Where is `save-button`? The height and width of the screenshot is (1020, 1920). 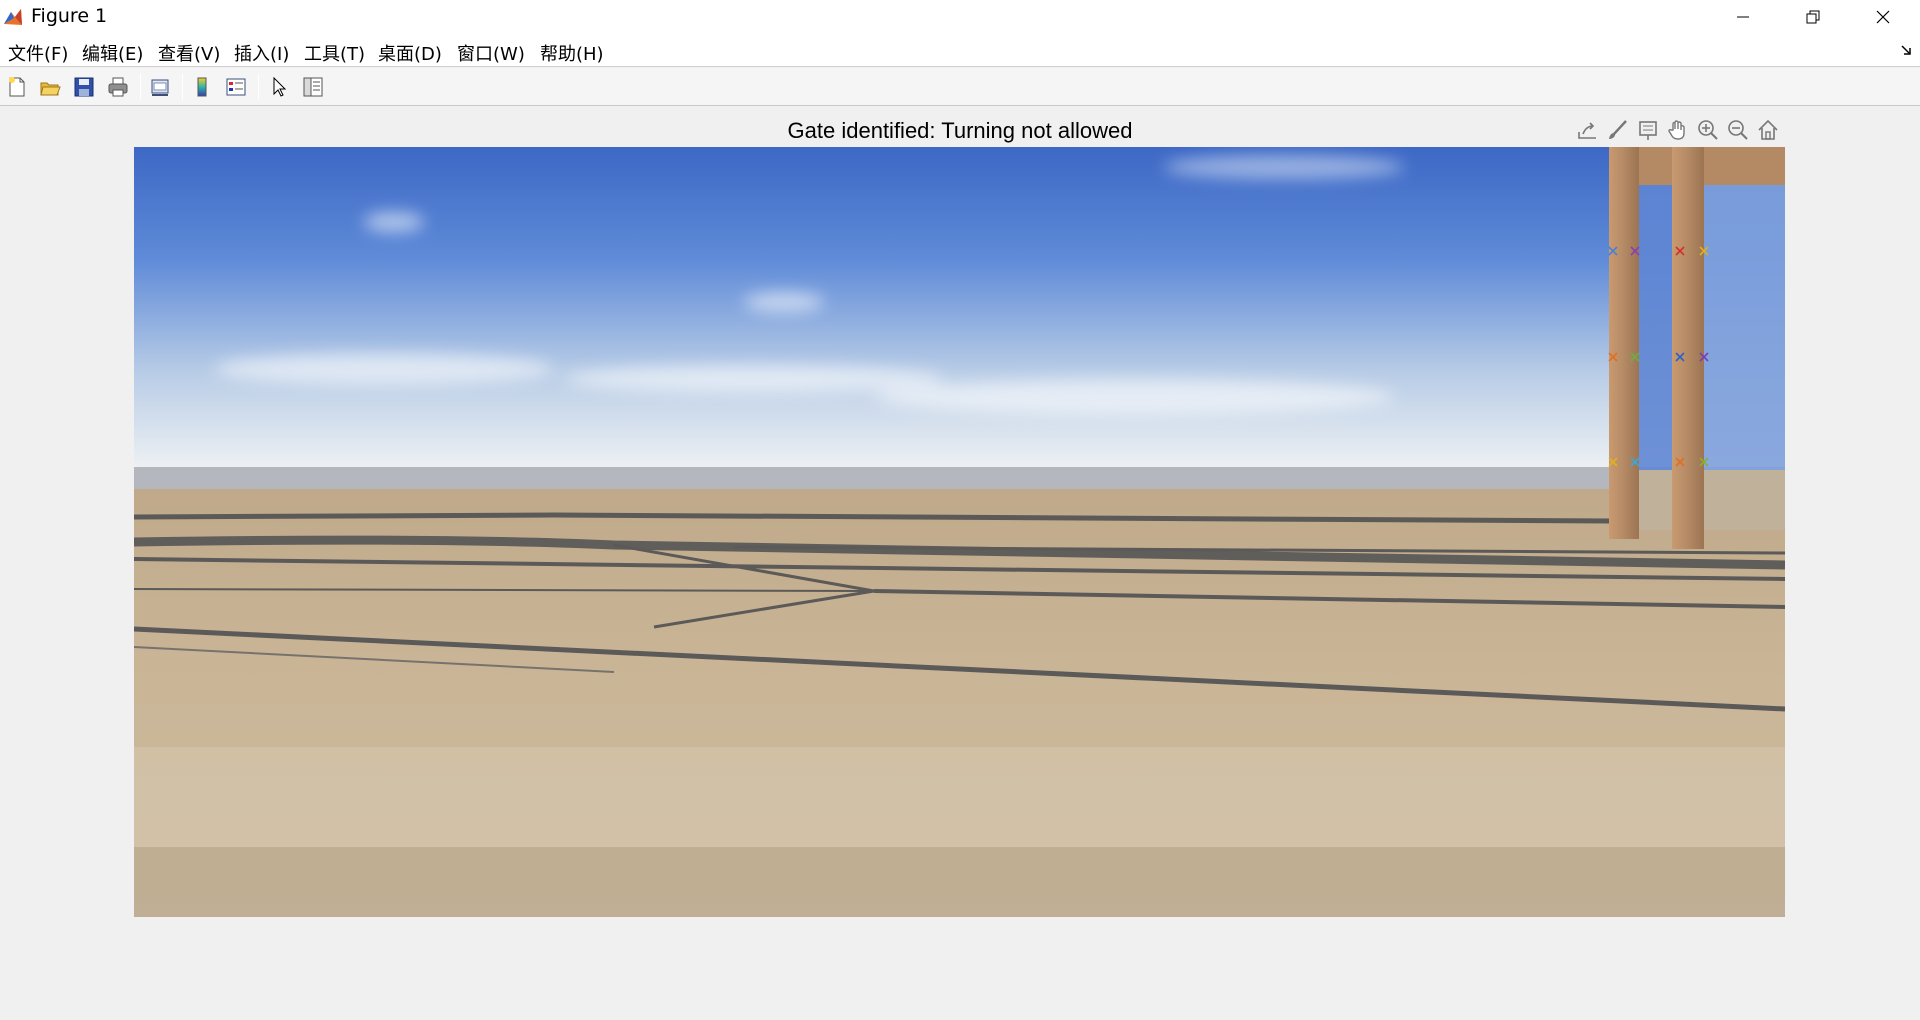 save-button is located at coordinates (84, 87).